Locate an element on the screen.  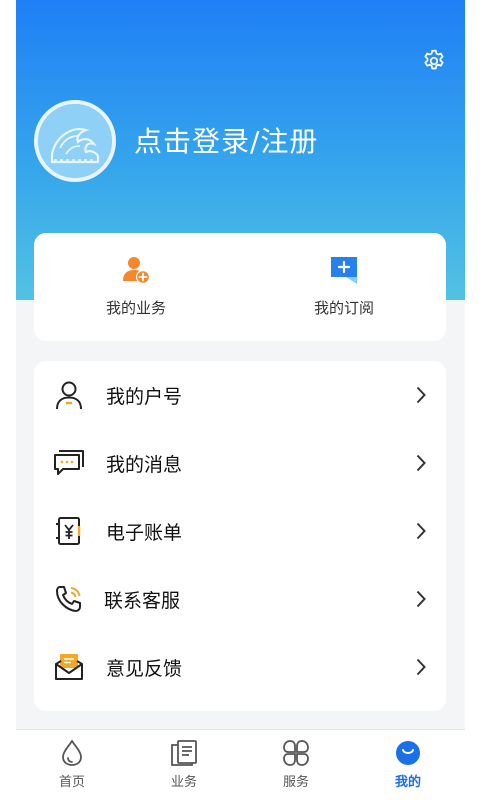
profile-icon is located at coordinates (408, 753).